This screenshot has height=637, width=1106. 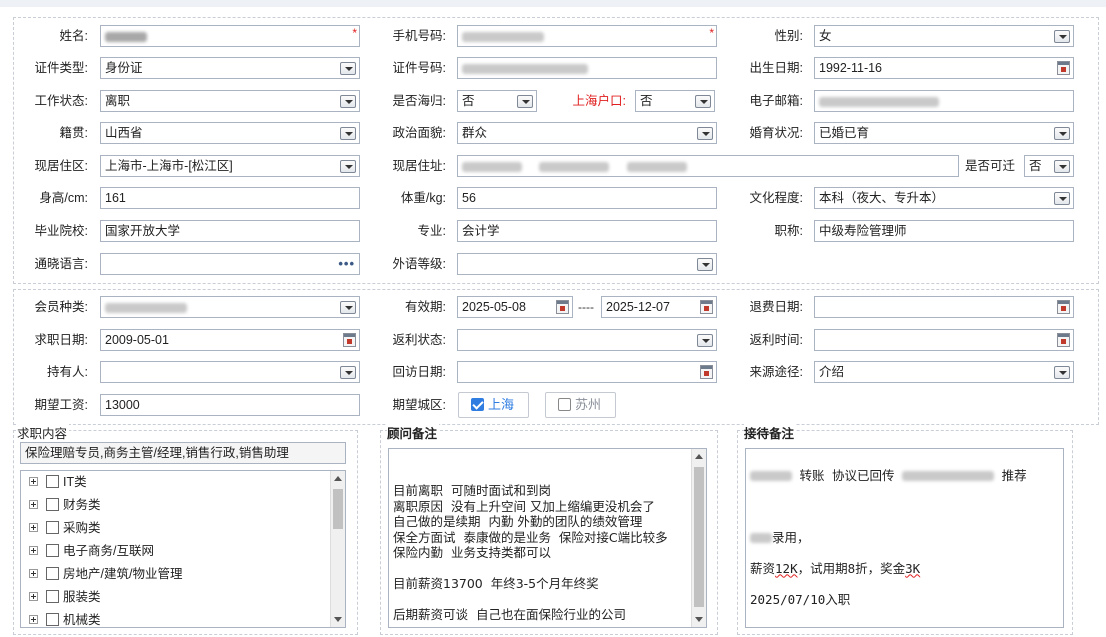 What do you see at coordinates (230, 198) in the screenshot?
I see `height-input: 161` at bounding box center [230, 198].